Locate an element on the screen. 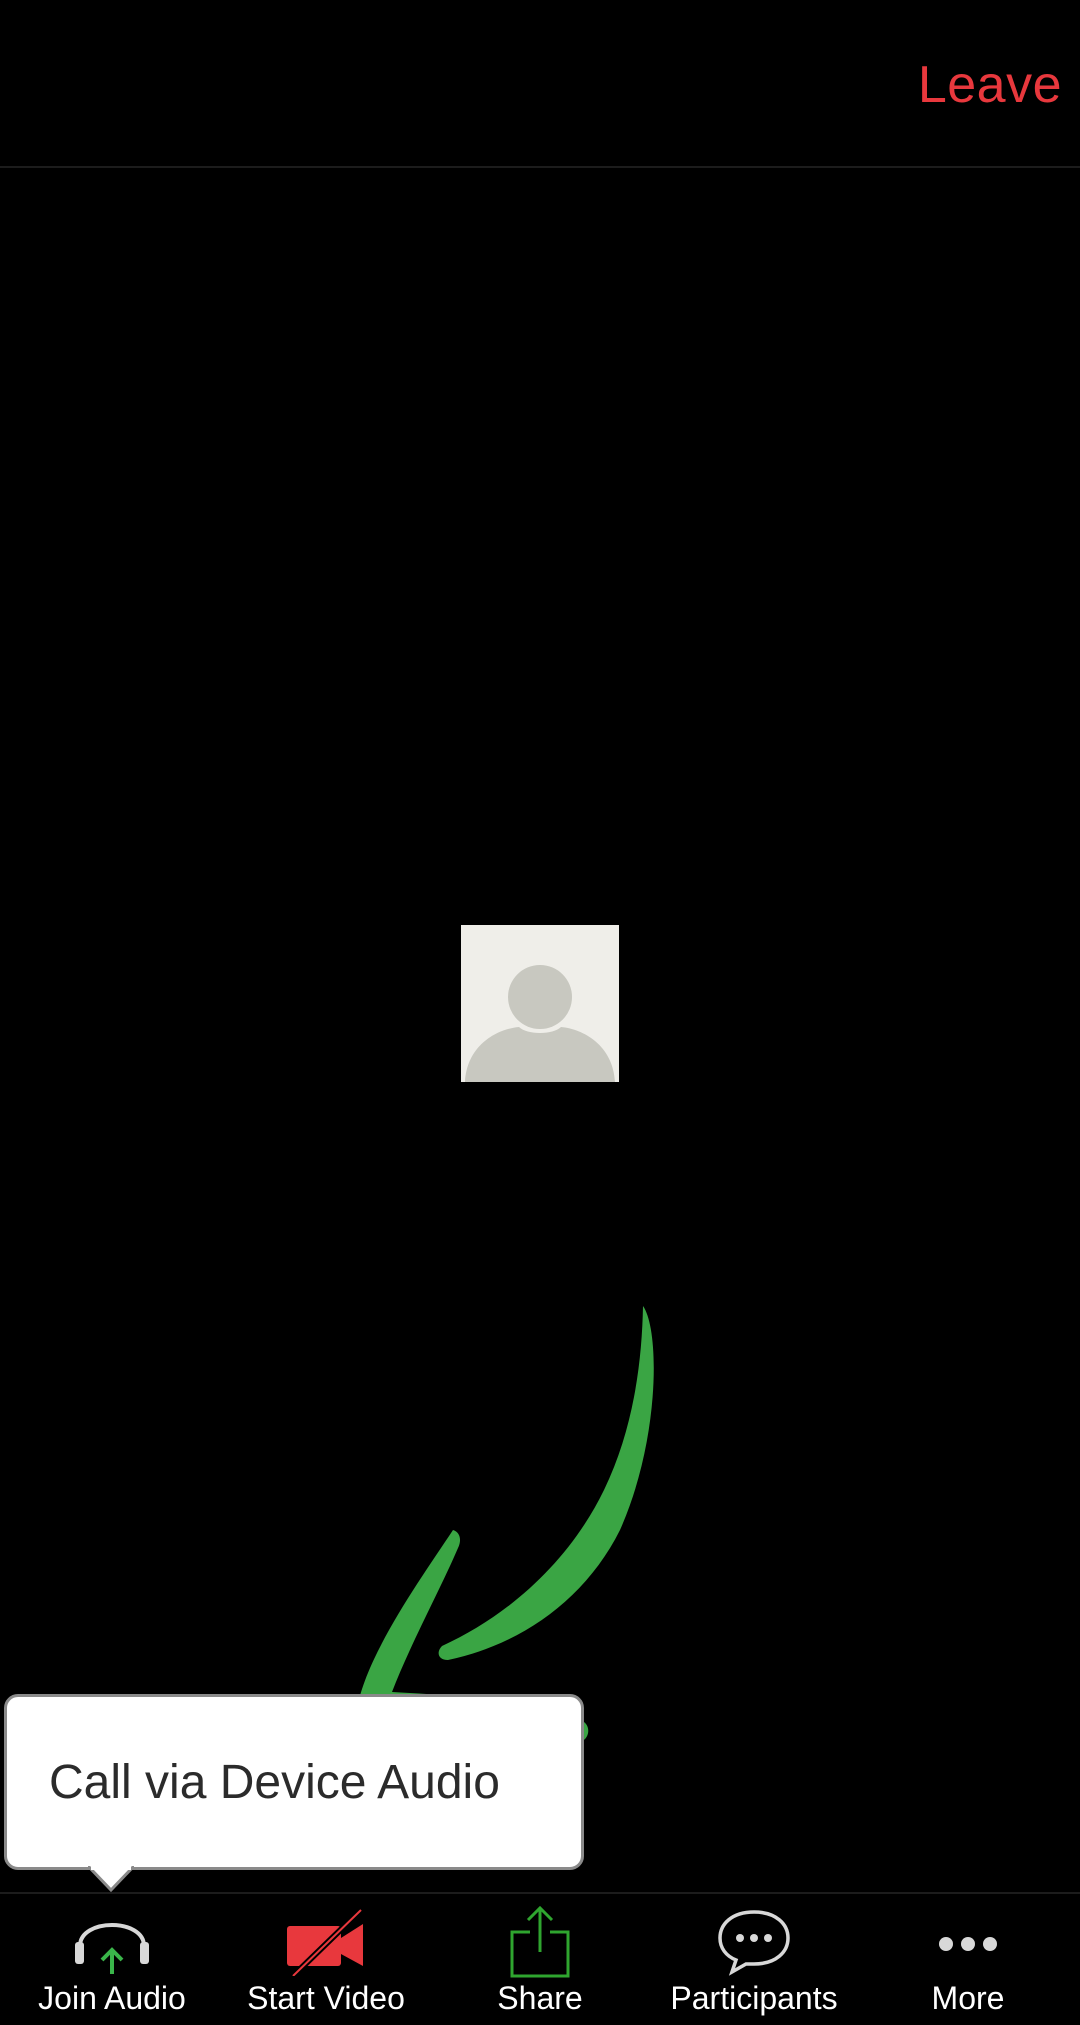 The image size is (1080, 2025). share-button: Share is located at coordinates (540, 1959).